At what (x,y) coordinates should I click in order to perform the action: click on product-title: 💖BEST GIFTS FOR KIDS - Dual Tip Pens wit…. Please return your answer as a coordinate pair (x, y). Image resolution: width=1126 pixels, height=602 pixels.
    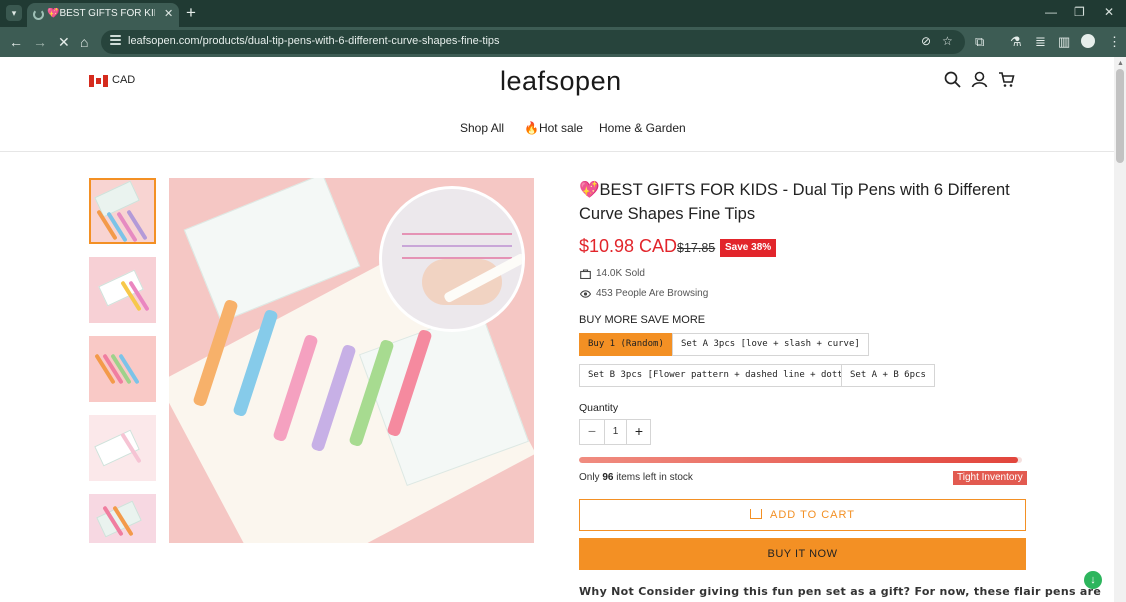
    Looking at the image, I should click on (794, 202).